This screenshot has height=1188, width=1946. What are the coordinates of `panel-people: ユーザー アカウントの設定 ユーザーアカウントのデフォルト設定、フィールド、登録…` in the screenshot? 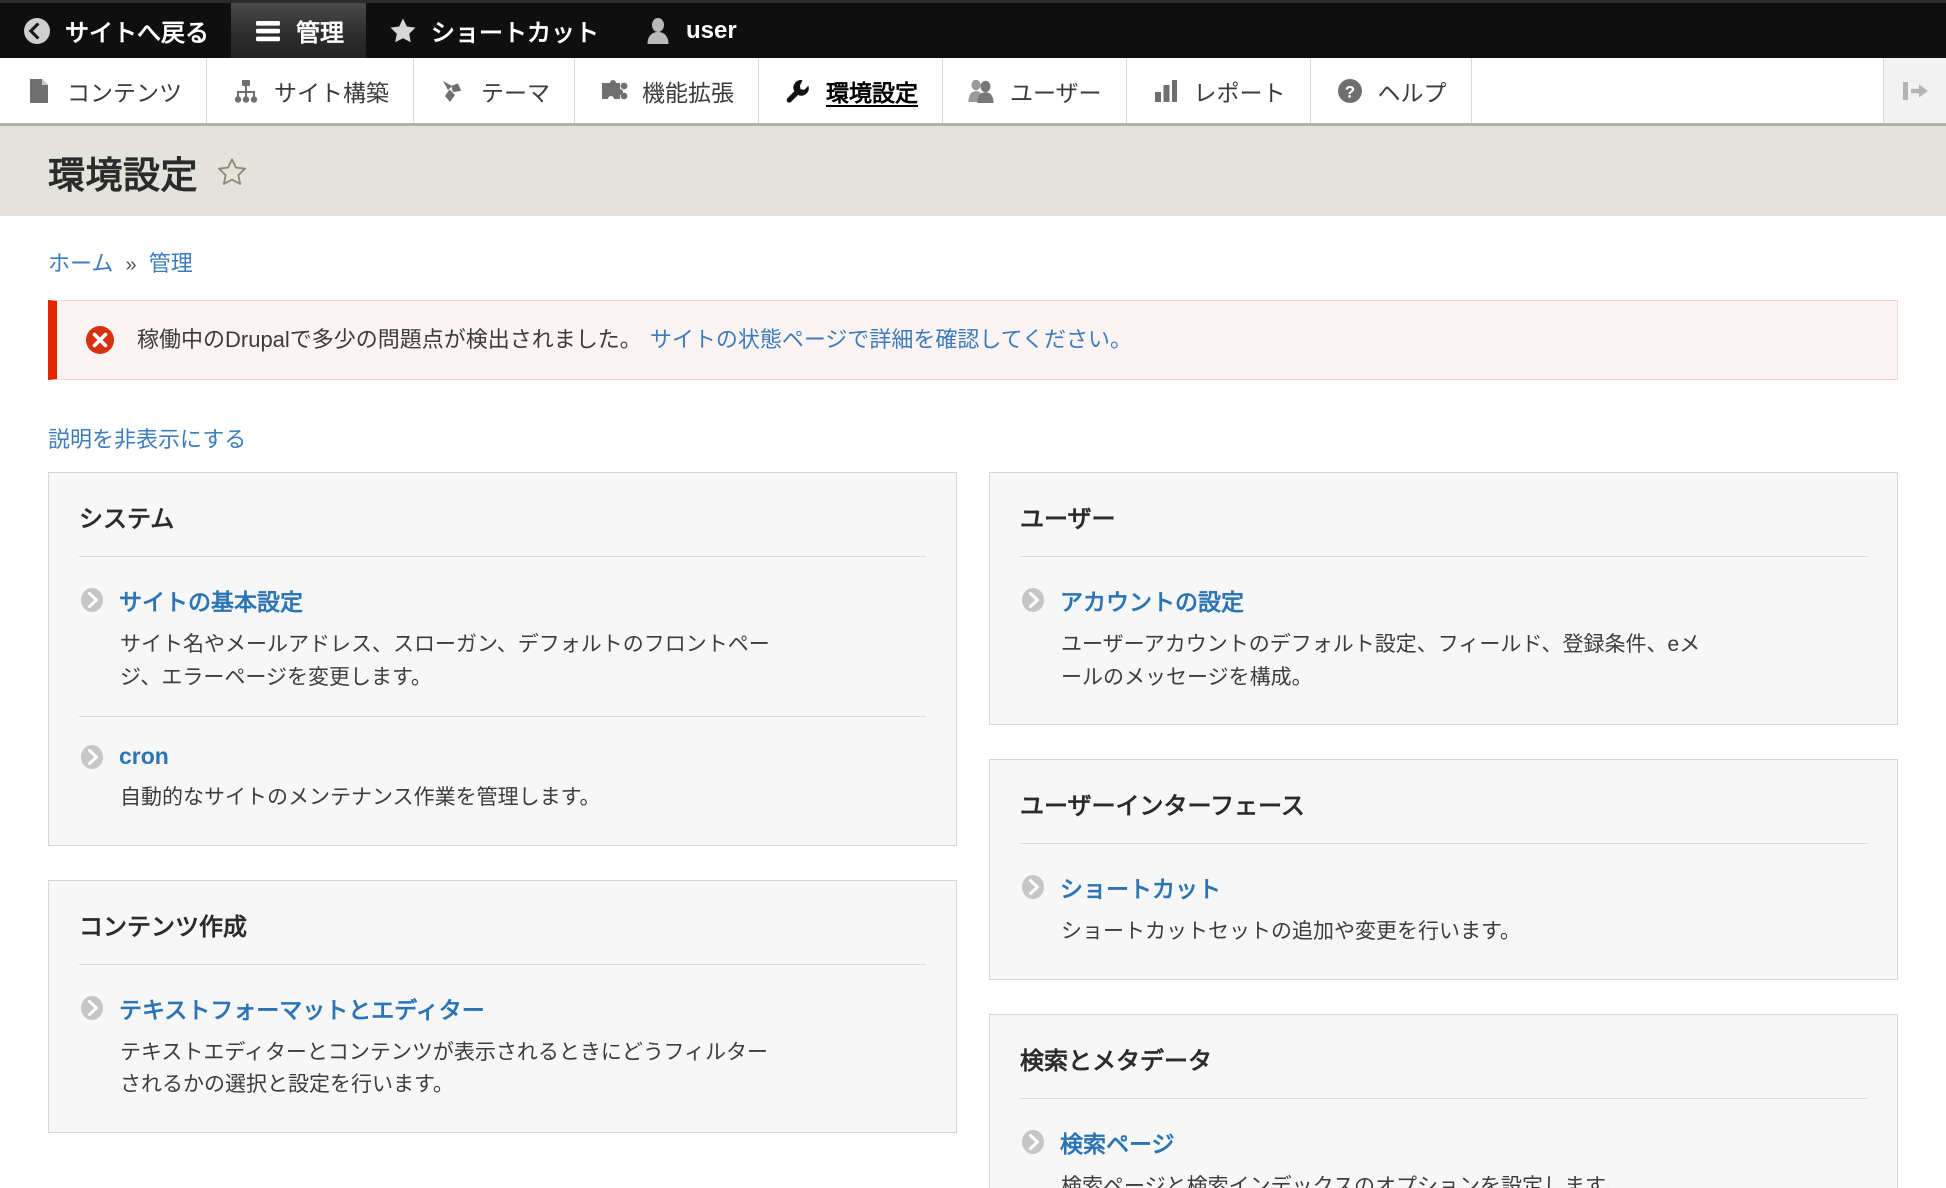 It's located at (1443, 599).